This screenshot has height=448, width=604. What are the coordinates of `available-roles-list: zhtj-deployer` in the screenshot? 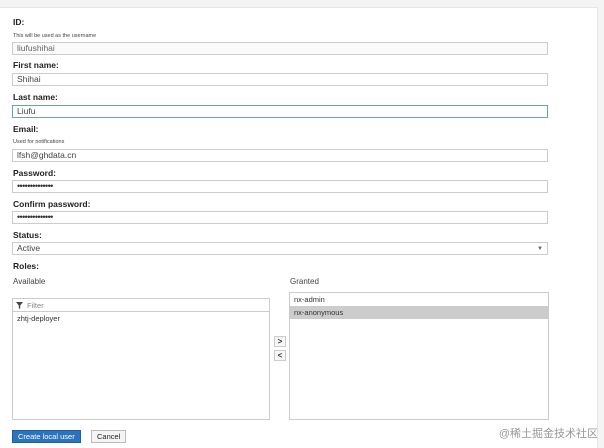 It's located at (141, 365).